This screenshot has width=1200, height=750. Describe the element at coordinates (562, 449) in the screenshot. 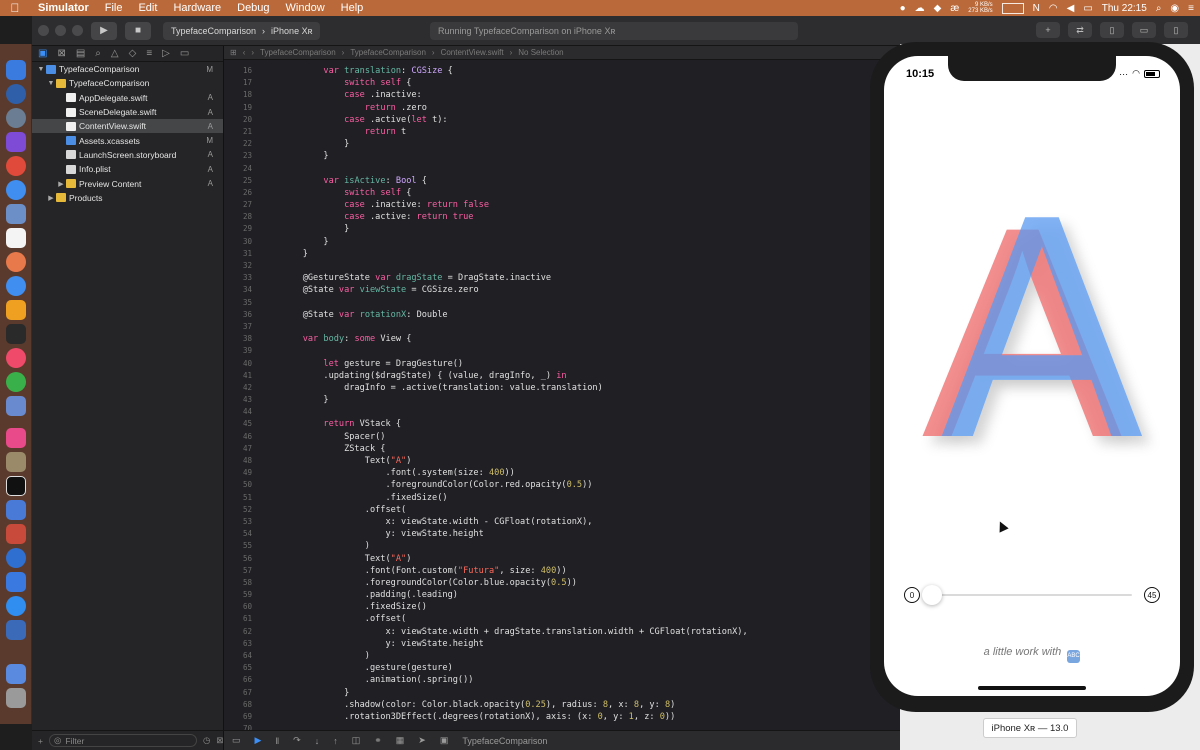

I see `code-line: 47 ZStack {` at that location.